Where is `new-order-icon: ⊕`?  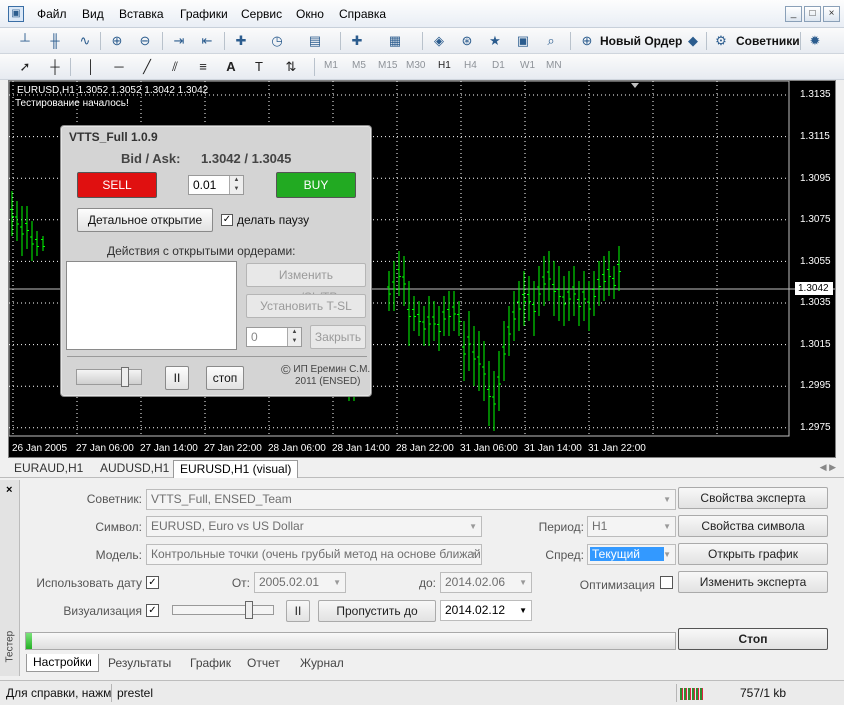
new-order-icon: ⊕ is located at coordinates (587, 41).